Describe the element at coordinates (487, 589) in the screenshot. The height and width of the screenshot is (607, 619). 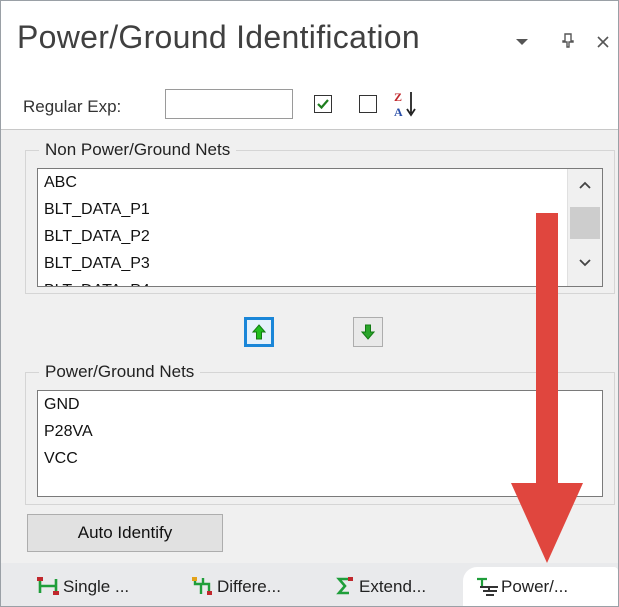
I see `power-ground-icon` at that location.